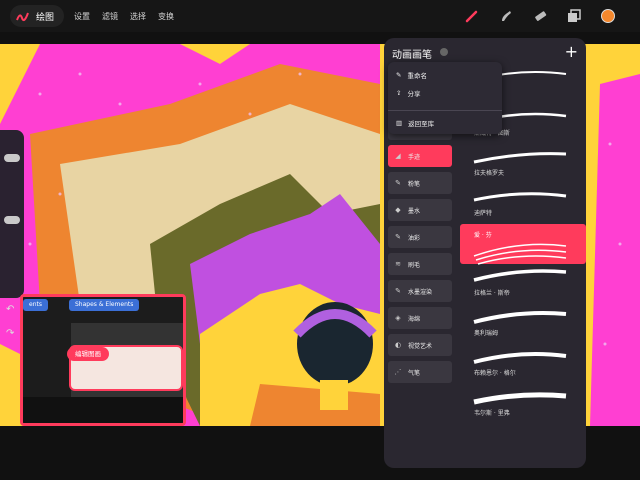 The height and width of the screenshot is (480, 640). I want to click on gallery-label: 绘图, so click(45, 17).